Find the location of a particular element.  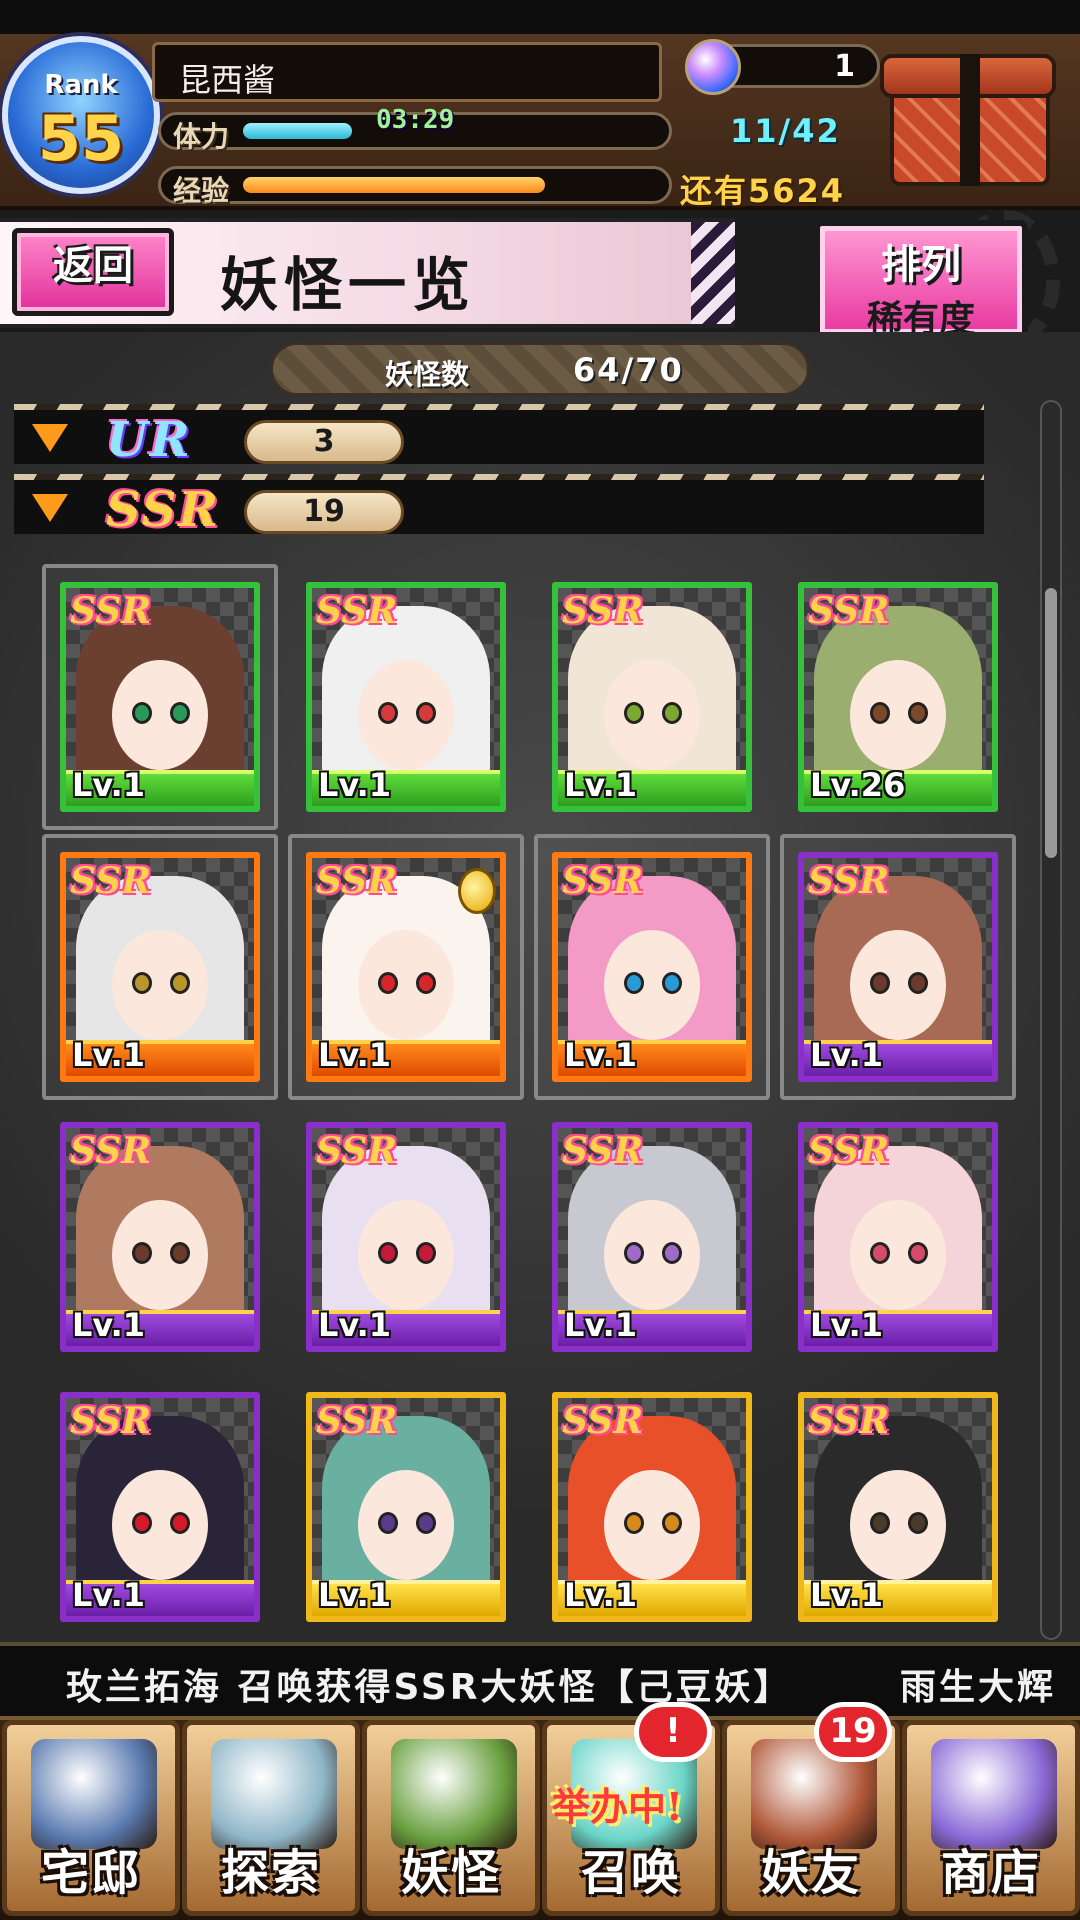

stamina-label: 体力 is located at coordinates (201, 136).